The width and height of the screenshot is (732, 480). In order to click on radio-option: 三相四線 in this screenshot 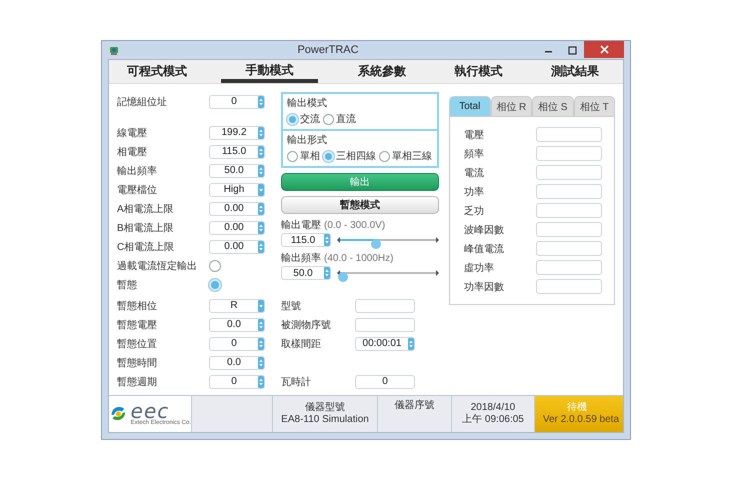, I will do `click(349, 156)`.